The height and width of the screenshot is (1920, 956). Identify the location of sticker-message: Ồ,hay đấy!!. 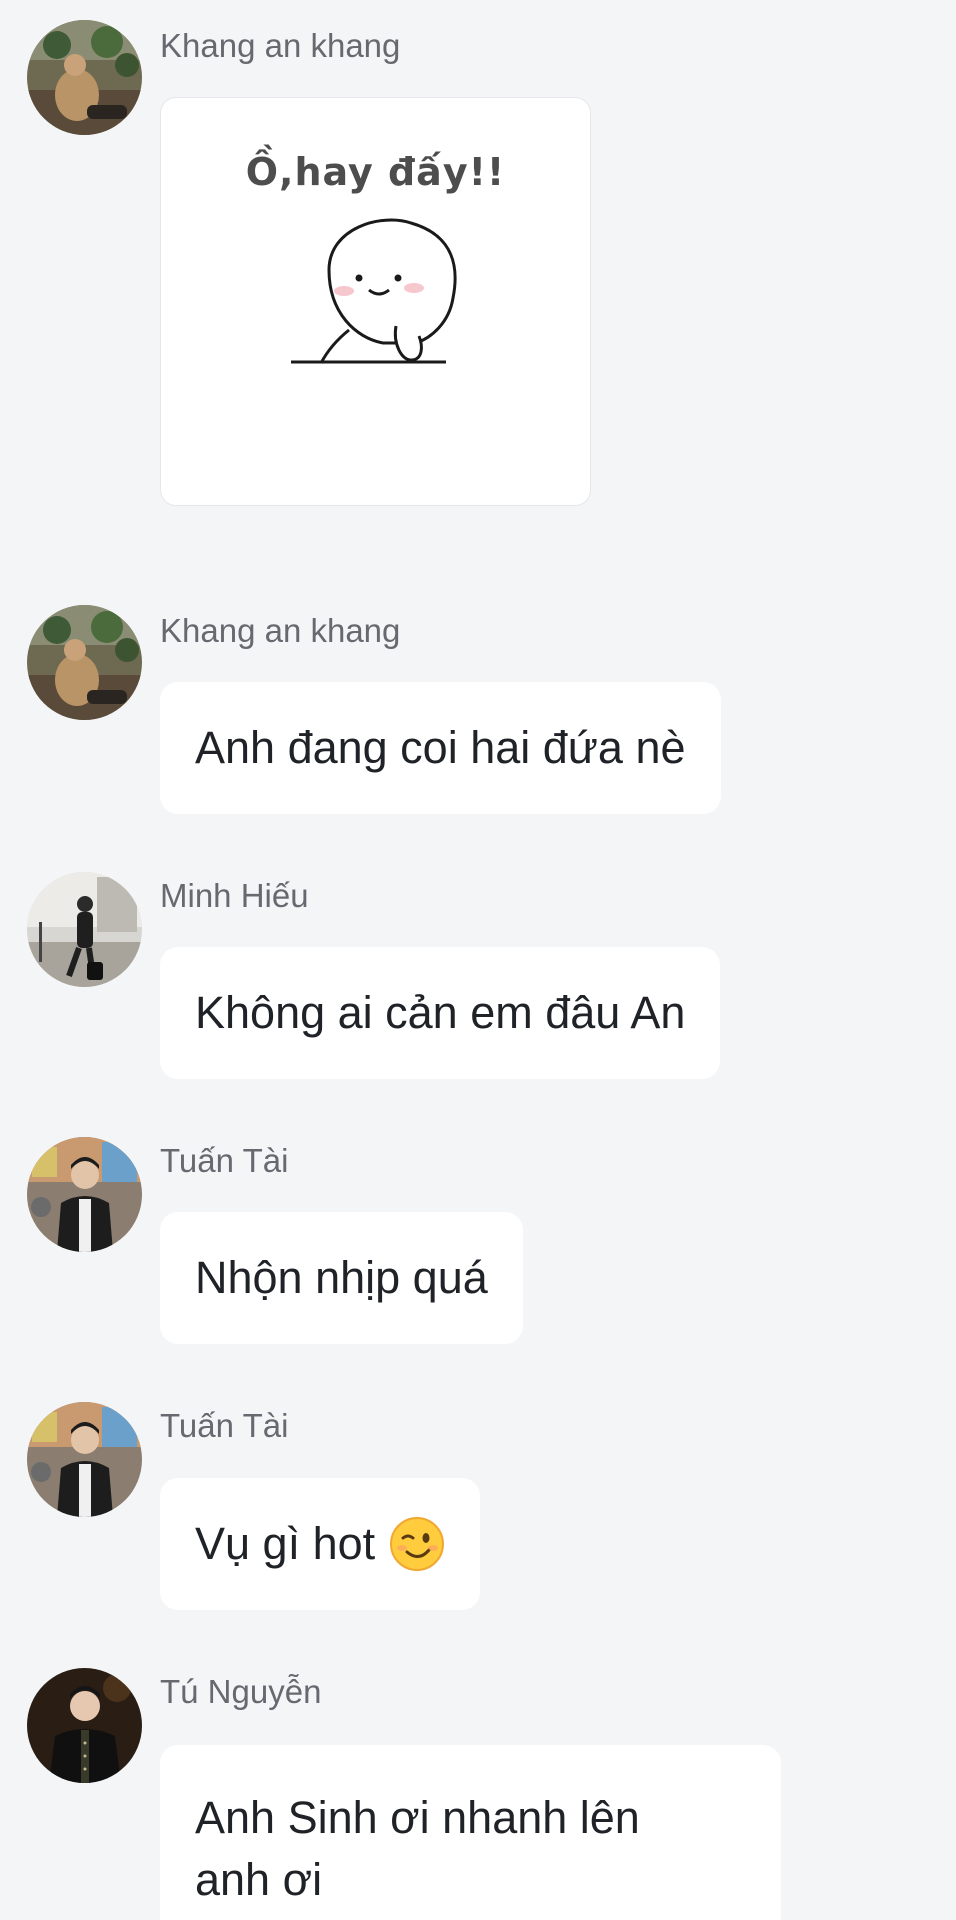
(375, 301).